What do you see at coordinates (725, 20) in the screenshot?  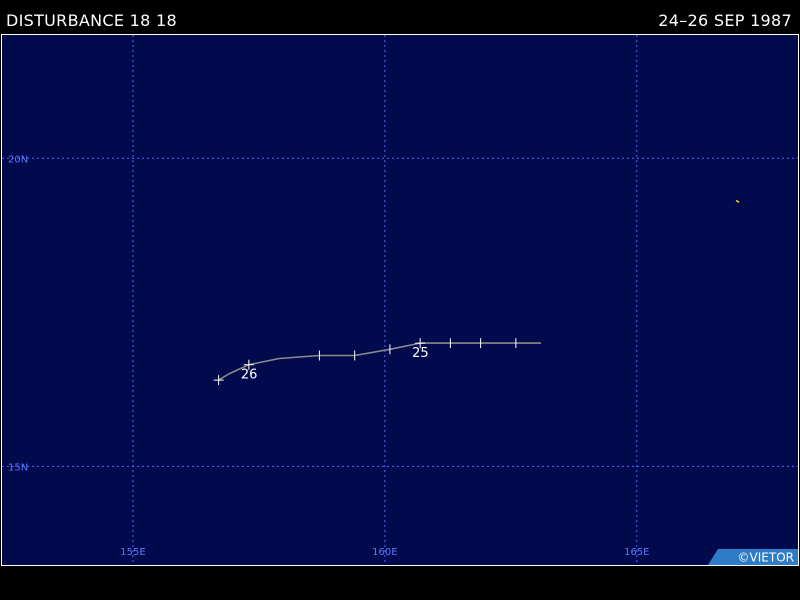 I see `date-range: 24–26 SEP 1987` at bounding box center [725, 20].